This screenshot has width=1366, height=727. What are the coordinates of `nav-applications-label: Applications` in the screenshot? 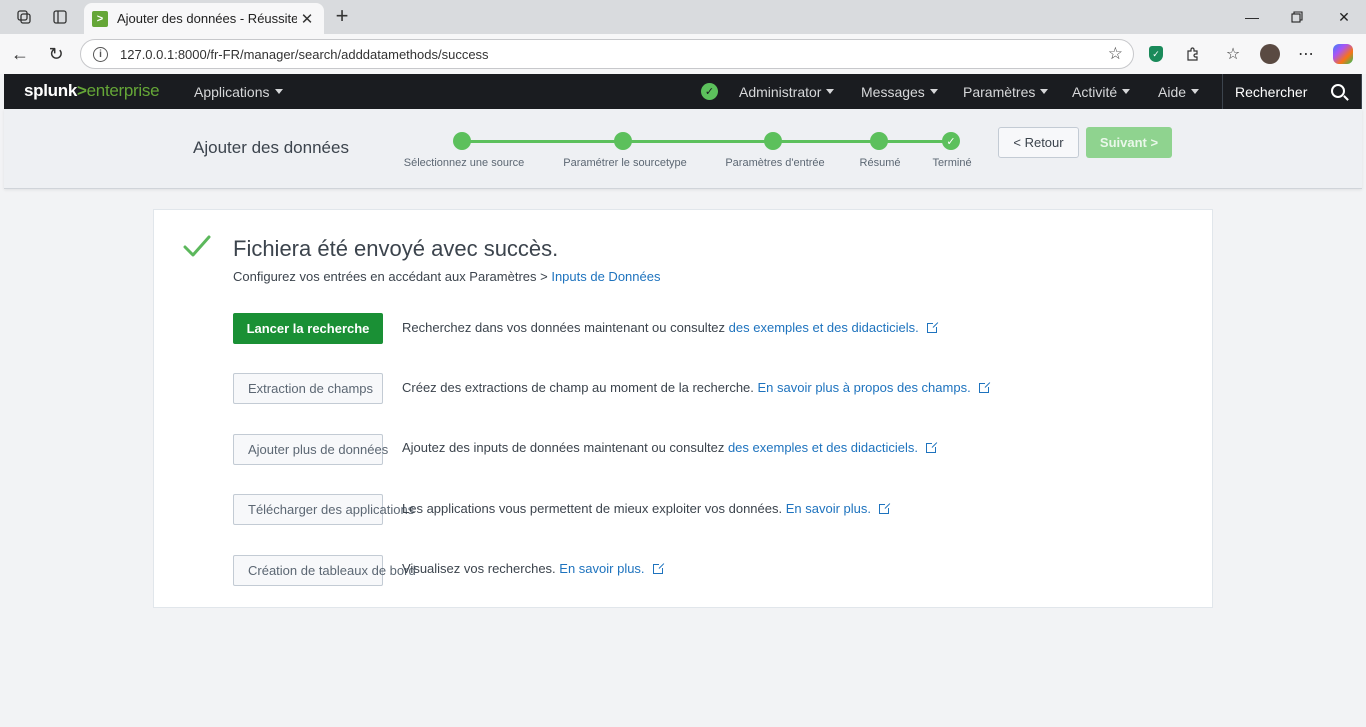 It's located at (232, 91).